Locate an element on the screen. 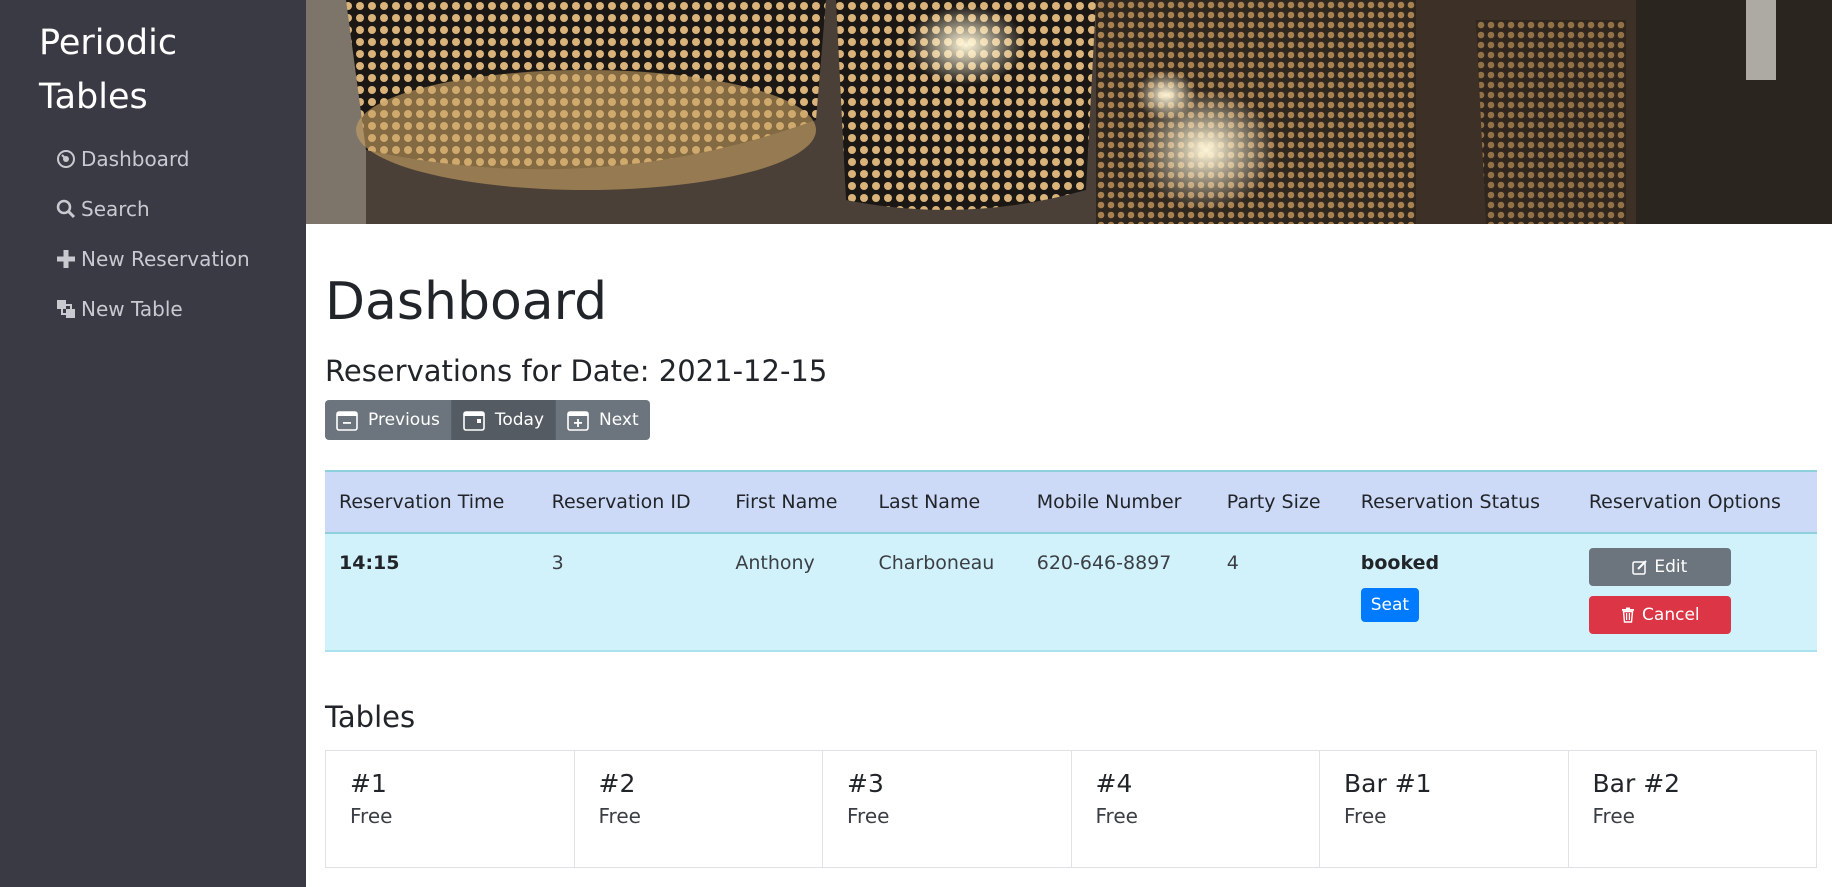 The width and height of the screenshot is (1832, 887). column-header: Mobile Number is located at coordinates (1117, 502).